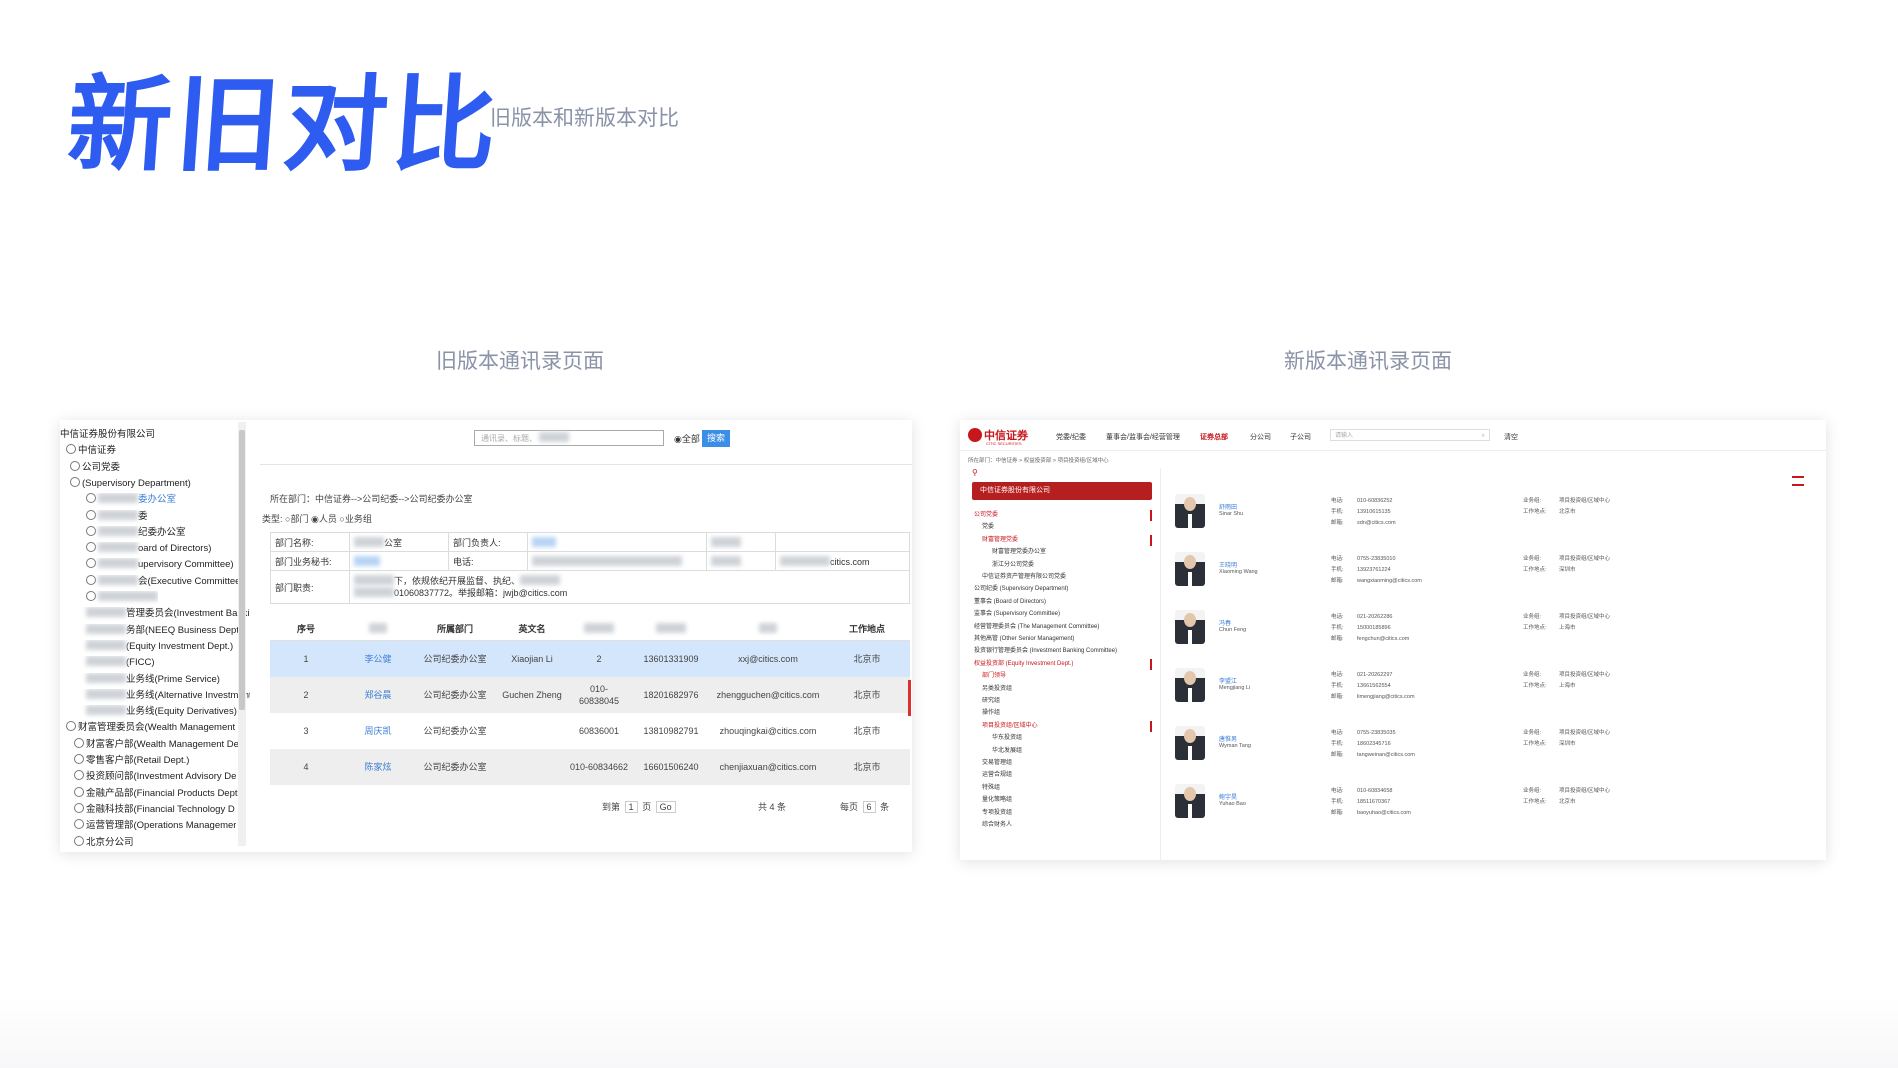 The height and width of the screenshot is (1068, 1898). I want to click on sidebar-item: 权益投资部 (Equity Investment Dept.), so click(1063, 664).